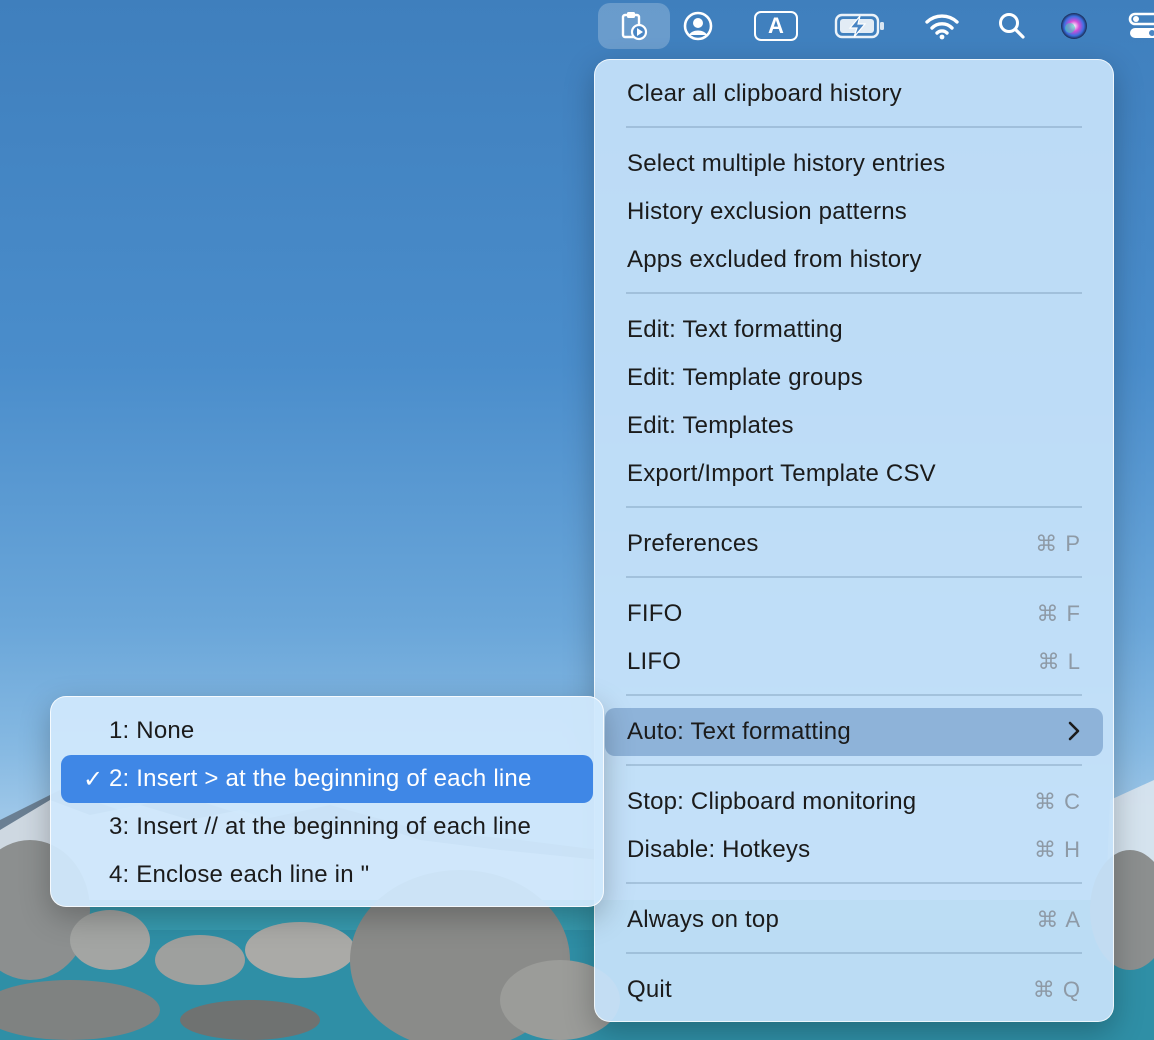 The image size is (1154, 1040). I want to click on edit-template-groups-menu-item: Edit: Template groups, so click(854, 378).